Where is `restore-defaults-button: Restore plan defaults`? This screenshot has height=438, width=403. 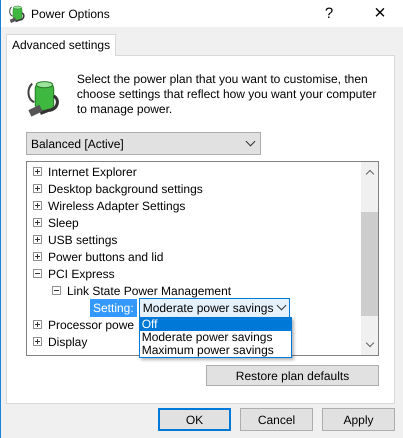
restore-defaults-button: Restore plan defaults is located at coordinates (292, 375).